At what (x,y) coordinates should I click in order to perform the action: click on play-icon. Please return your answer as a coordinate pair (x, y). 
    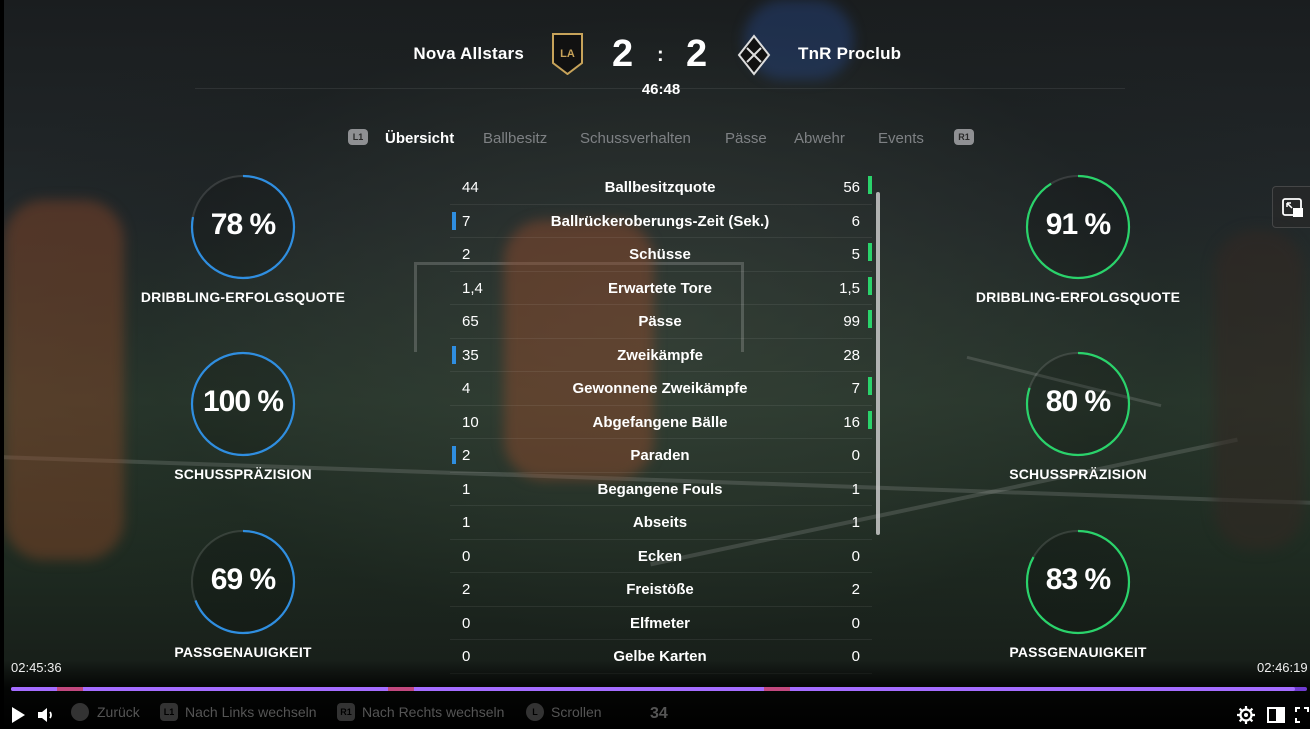
    Looking at the image, I should click on (18, 715).